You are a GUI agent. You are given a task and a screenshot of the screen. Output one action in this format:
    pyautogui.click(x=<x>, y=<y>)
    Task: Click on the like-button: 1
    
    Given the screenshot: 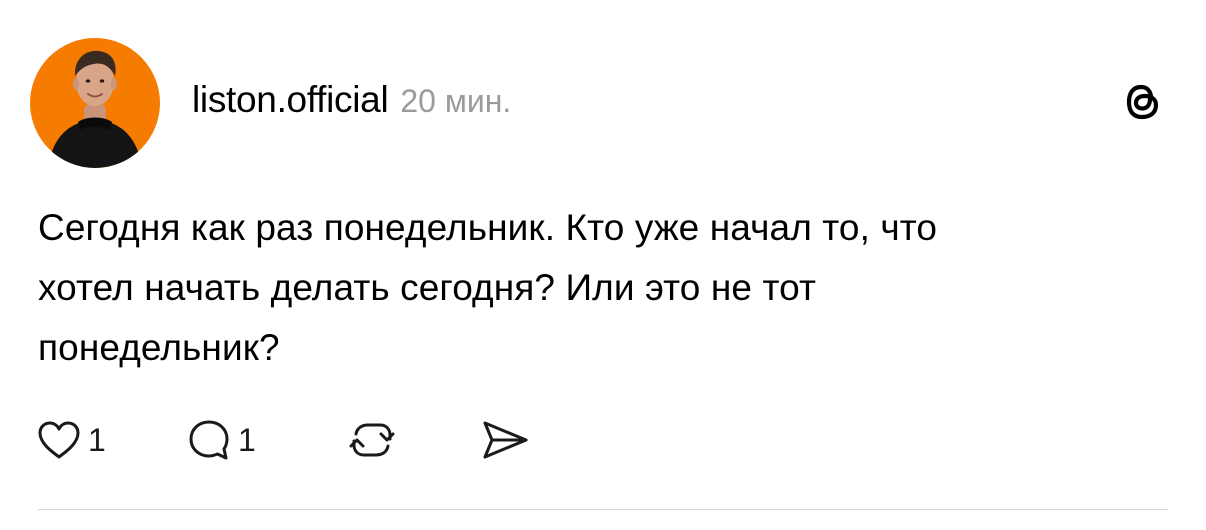 What is the action you would take?
    pyautogui.click(x=71, y=440)
    